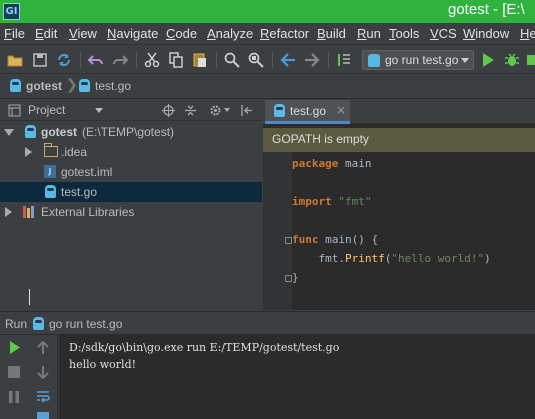 Image resolution: width=535 pixels, height=419 pixels. What do you see at coordinates (88, 212) in the screenshot?
I see `tree-item-label: External Libraries` at bounding box center [88, 212].